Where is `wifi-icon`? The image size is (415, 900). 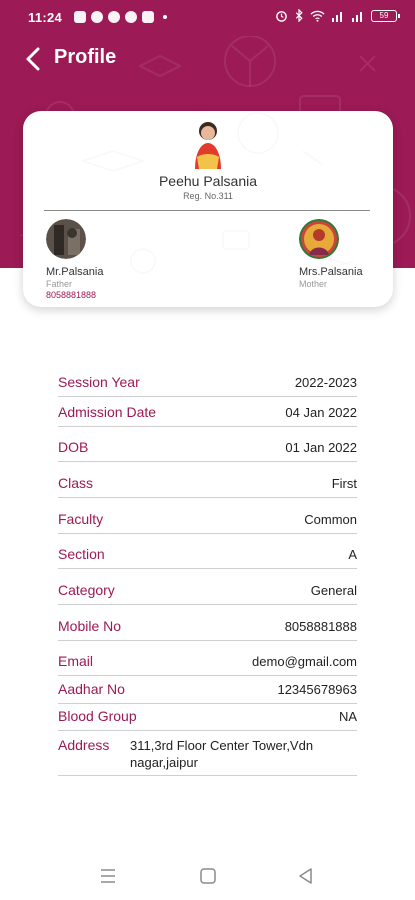 wifi-icon is located at coordinates (317, 16).